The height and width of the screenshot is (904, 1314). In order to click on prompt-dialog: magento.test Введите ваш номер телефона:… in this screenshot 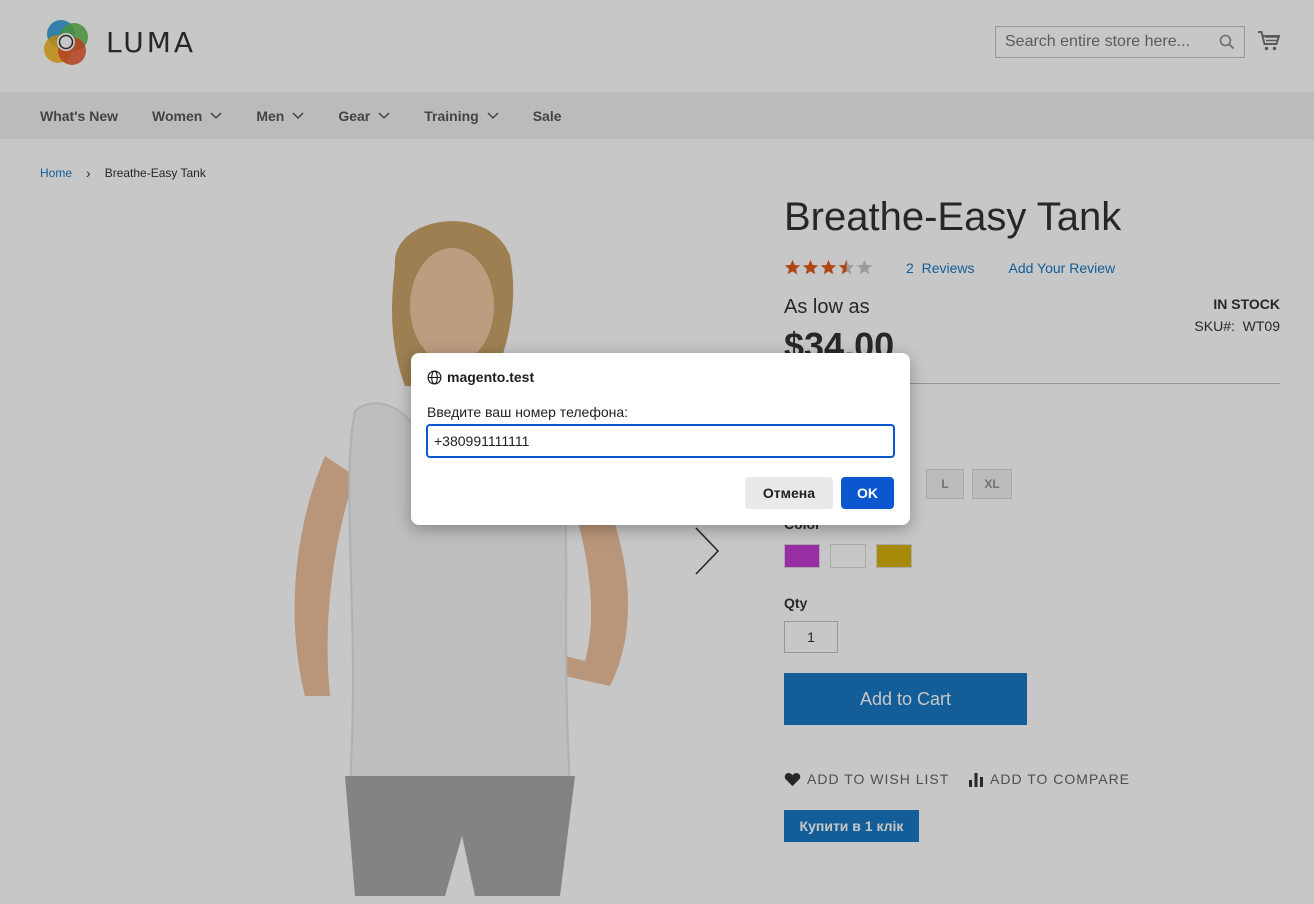, I will do `click(660, 439)`.